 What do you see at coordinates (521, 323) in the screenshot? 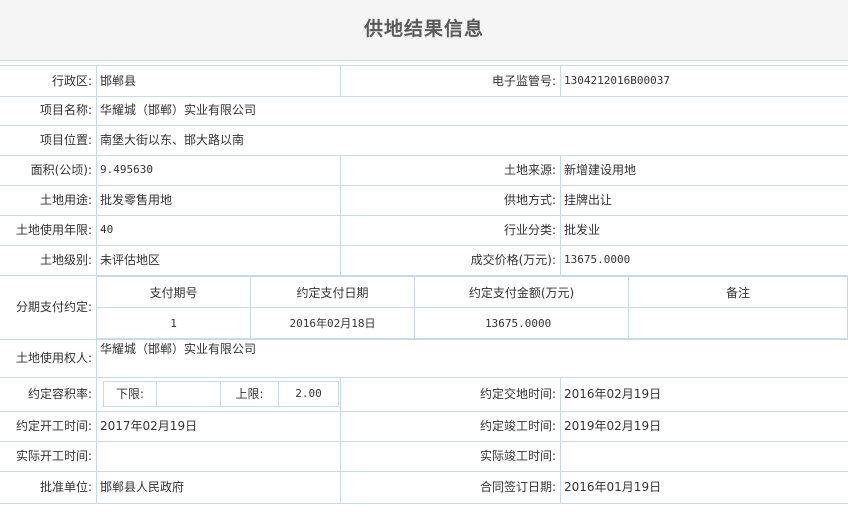
I see `installment-amount: 13675.0000` at bounding box center [521, 323].